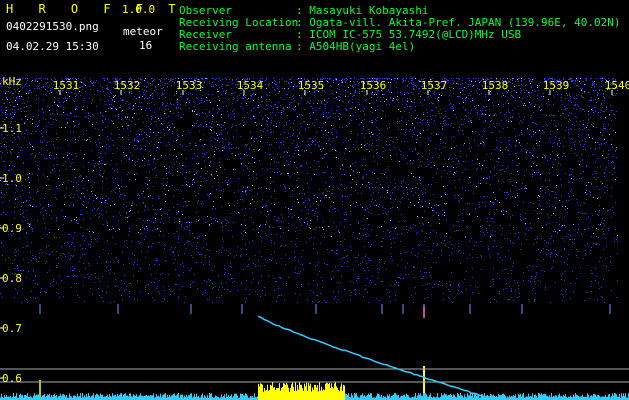 Image resolution: width=629 pixels, height=400 pixels. Describe the element at coordinates (146, 45) in the screenshot. I see `meteor-count: 16` at that location.